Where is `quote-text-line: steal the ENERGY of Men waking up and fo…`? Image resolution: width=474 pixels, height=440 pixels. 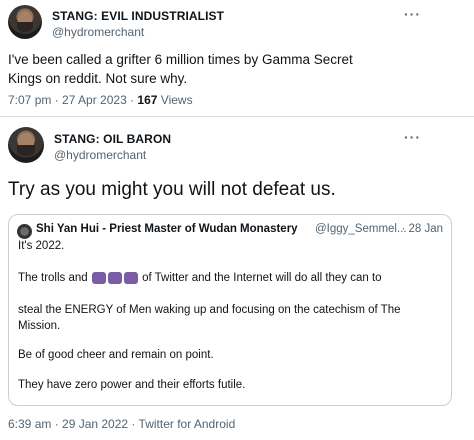
quote-text-line: steal the ENERGY of Men waking up and fo… is located at coordinates (209, 318).